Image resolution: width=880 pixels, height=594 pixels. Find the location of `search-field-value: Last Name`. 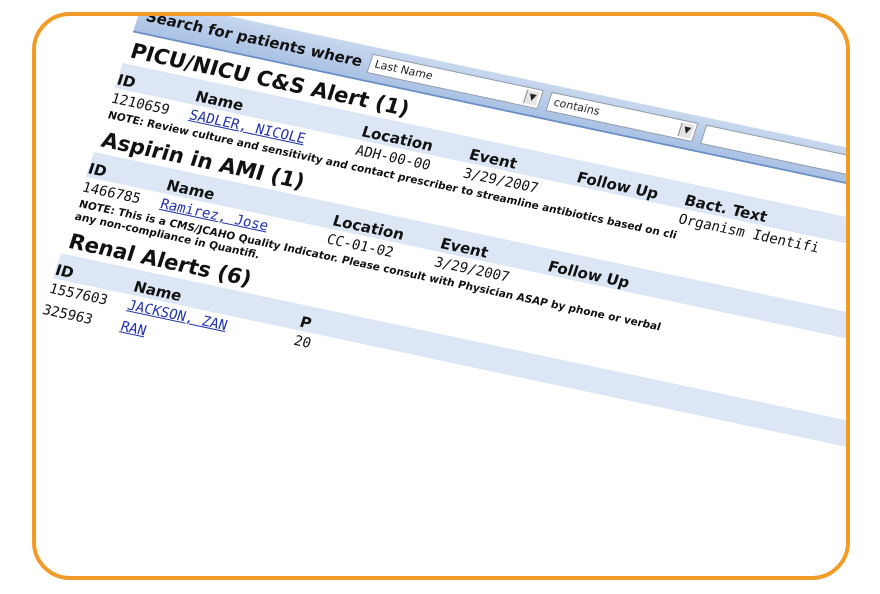

search-field-value: Last Name is located at coordinates (403, 70).